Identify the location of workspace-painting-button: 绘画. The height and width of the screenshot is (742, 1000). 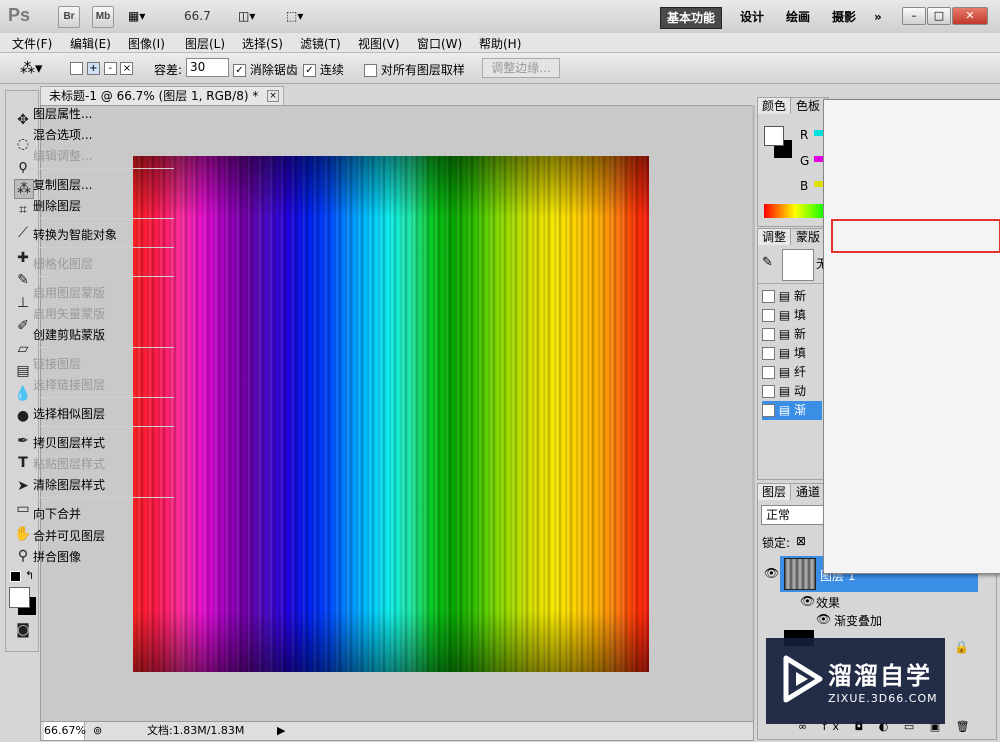
(798, 17).